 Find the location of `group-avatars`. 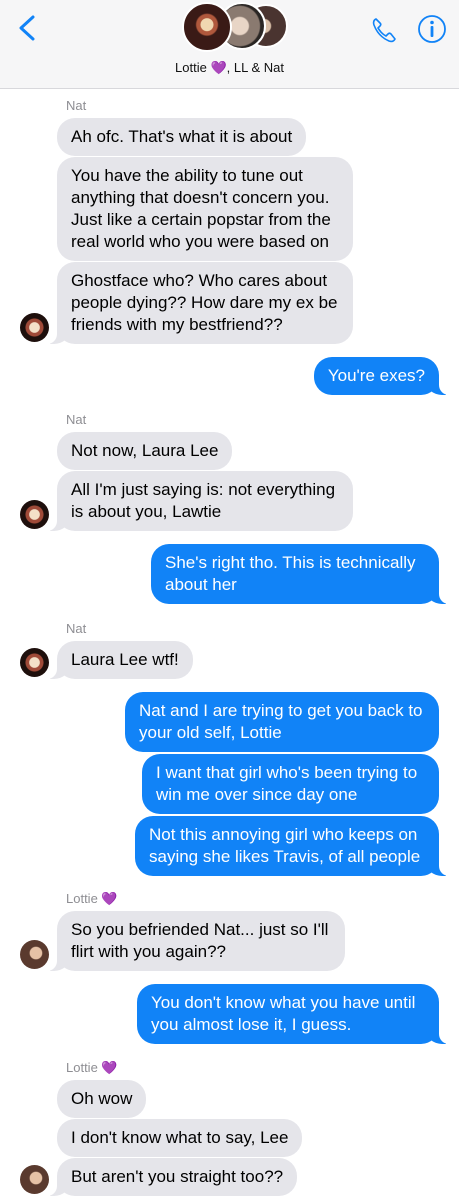

group-avatars is located at coordinates (235, 27).